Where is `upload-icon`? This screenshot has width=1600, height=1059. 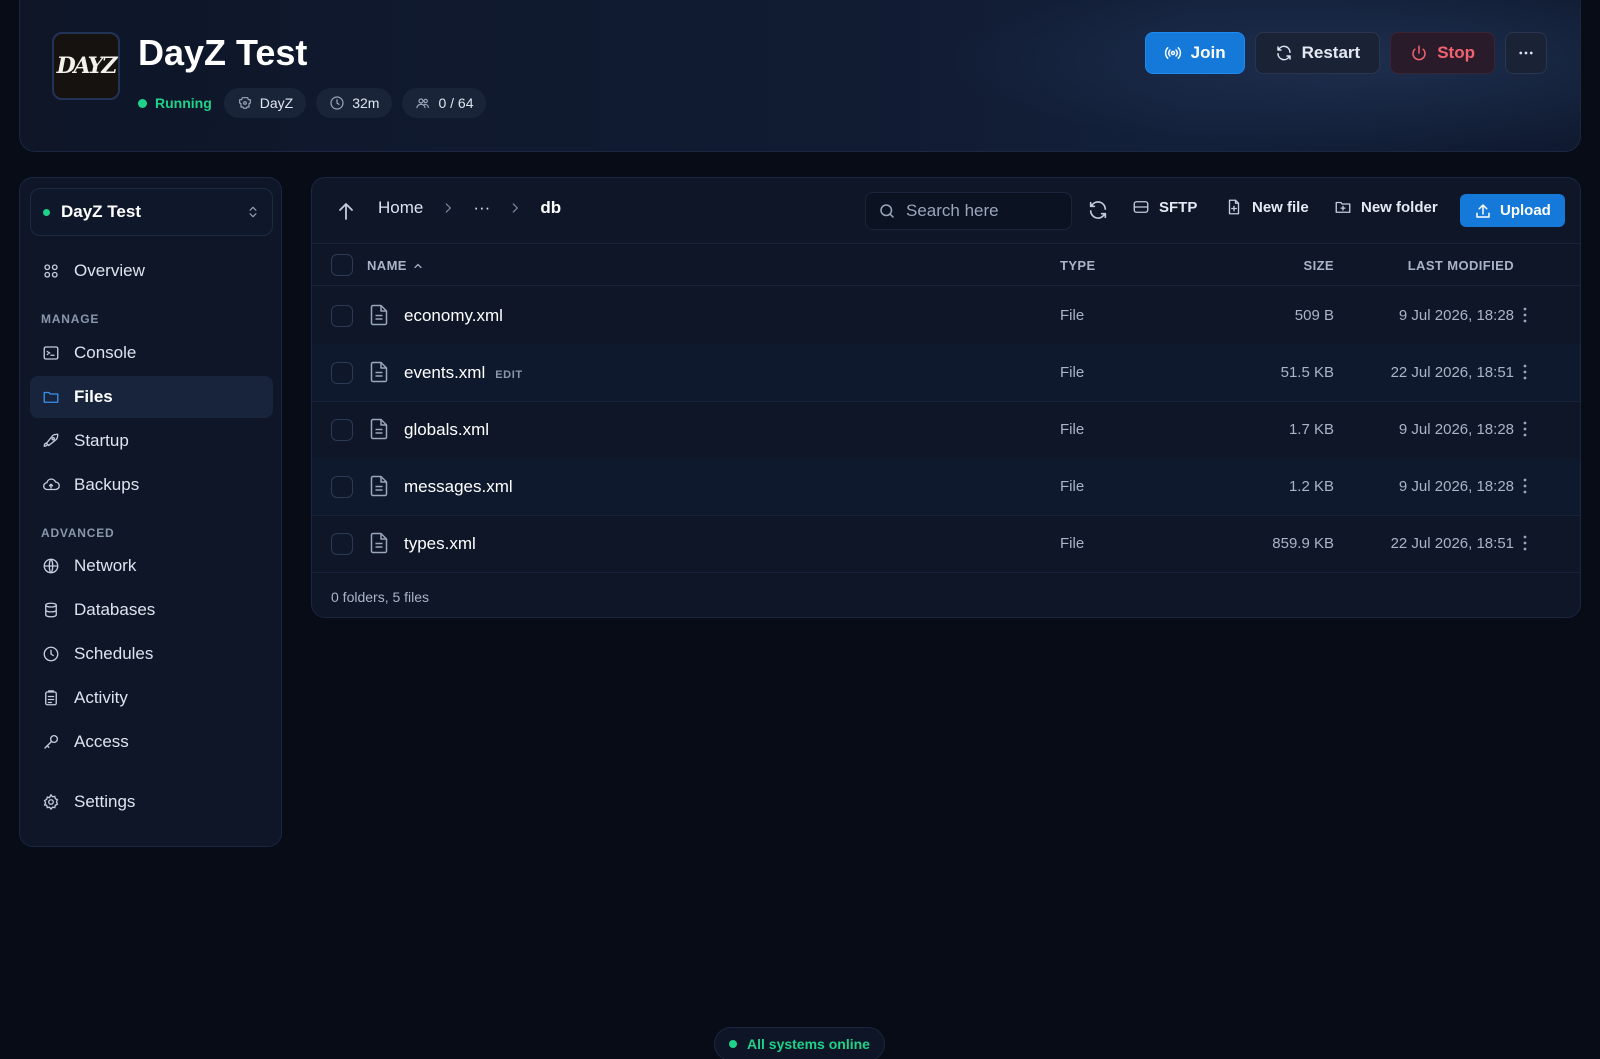
upload-icon is located at coordinates (1483, 210).